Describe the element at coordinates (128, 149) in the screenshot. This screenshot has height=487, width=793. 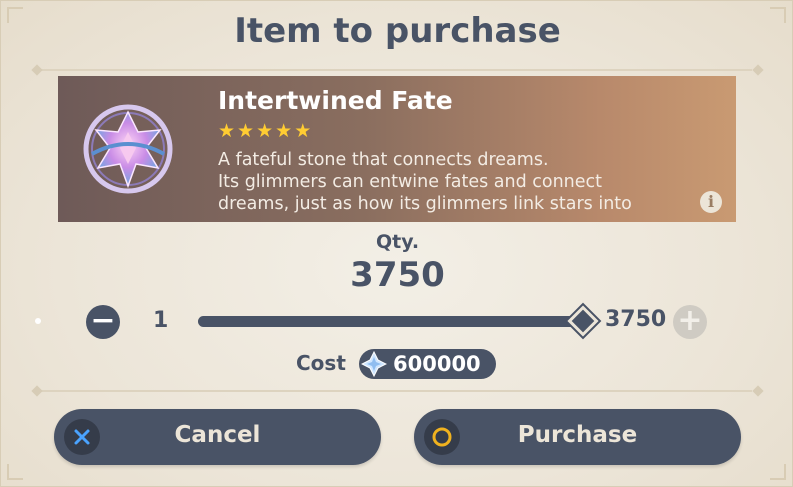
I see `intertwined-fate-icon` at that location.